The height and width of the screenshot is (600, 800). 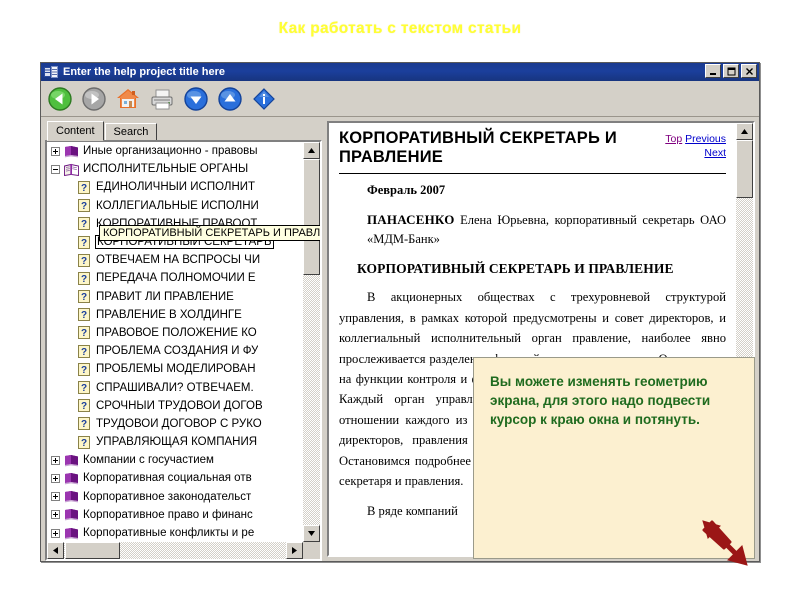 I want to click on nav-tabs: Content Search, so click(x=183, y=131).